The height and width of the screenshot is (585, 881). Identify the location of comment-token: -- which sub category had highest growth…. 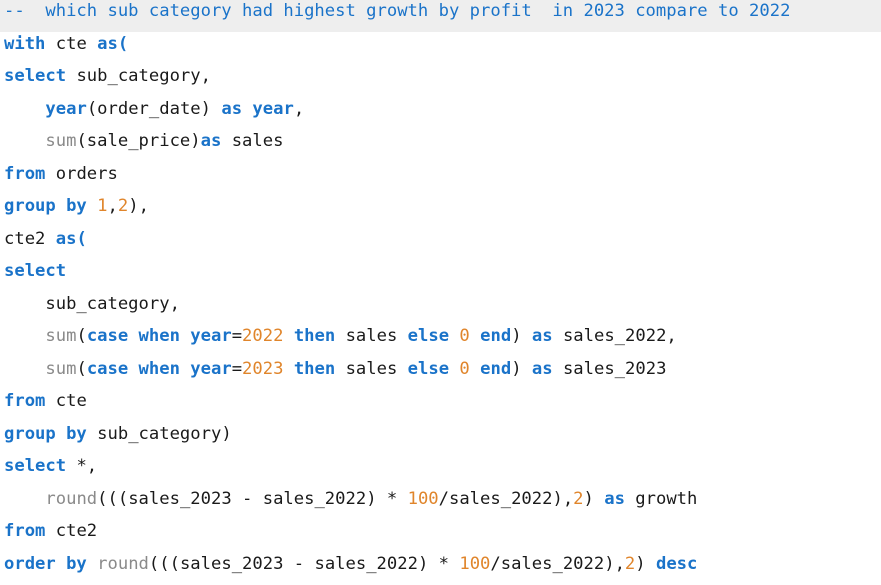
(397, 11).